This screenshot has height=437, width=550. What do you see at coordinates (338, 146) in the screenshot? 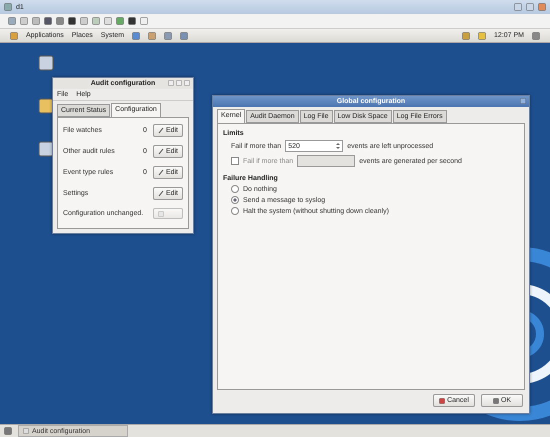
I see `spinner-arrows-icon` at bounding box center [338, 146].